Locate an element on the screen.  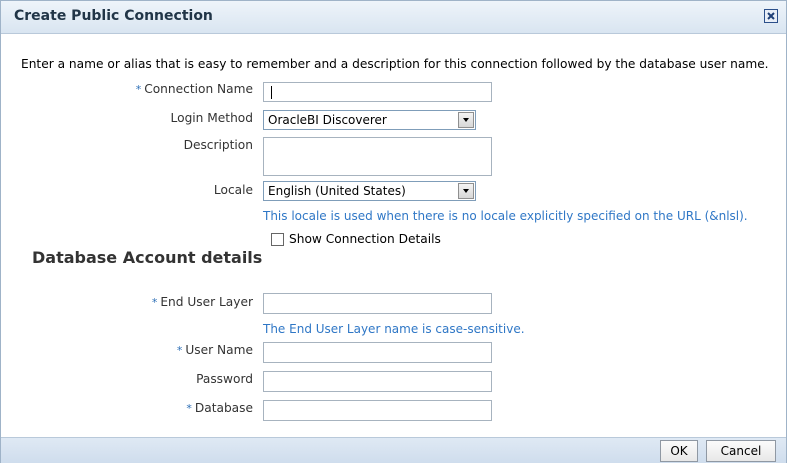
login-method-selected: OracleBI Discoverer is located at coordinates (327, 120).